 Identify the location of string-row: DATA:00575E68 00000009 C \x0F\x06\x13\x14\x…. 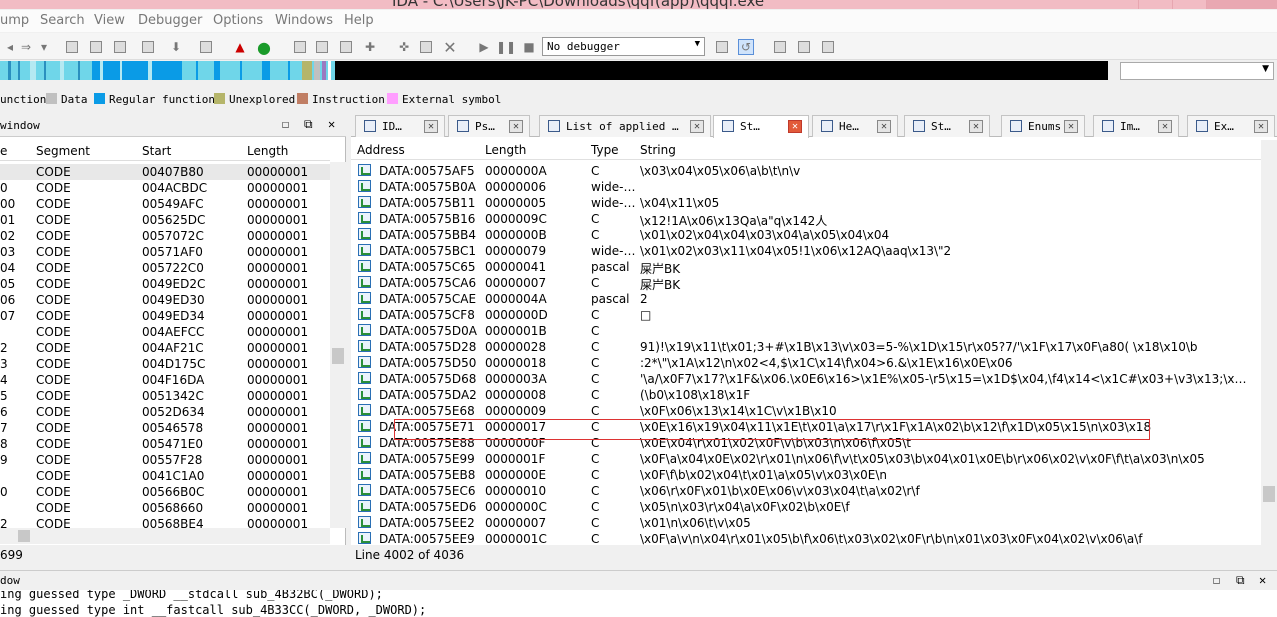
(806, 411).